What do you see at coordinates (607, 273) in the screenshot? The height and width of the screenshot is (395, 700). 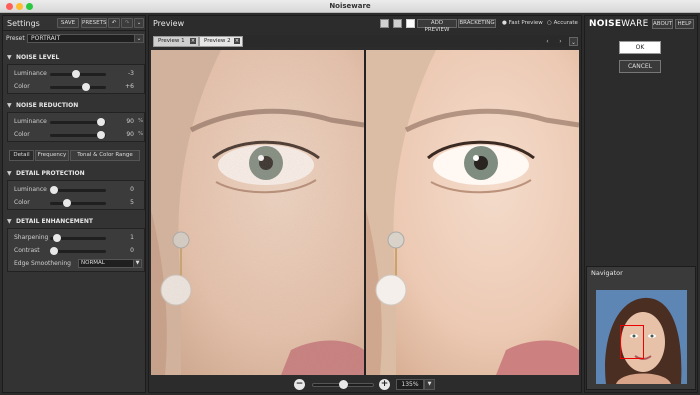 I see `navigator-title: Navigator` at bounding box center [607, 273].